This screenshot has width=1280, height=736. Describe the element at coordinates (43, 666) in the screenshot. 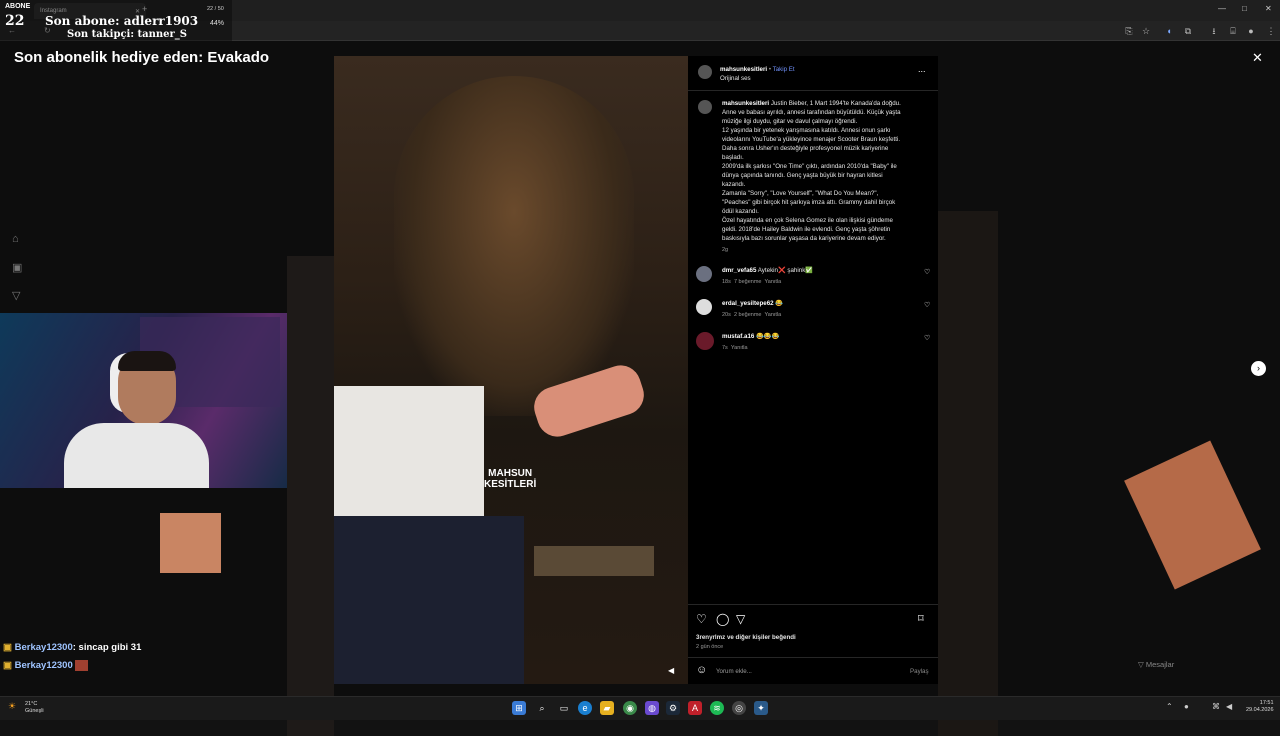

I see `chat-username: Berkay12300` at that location.